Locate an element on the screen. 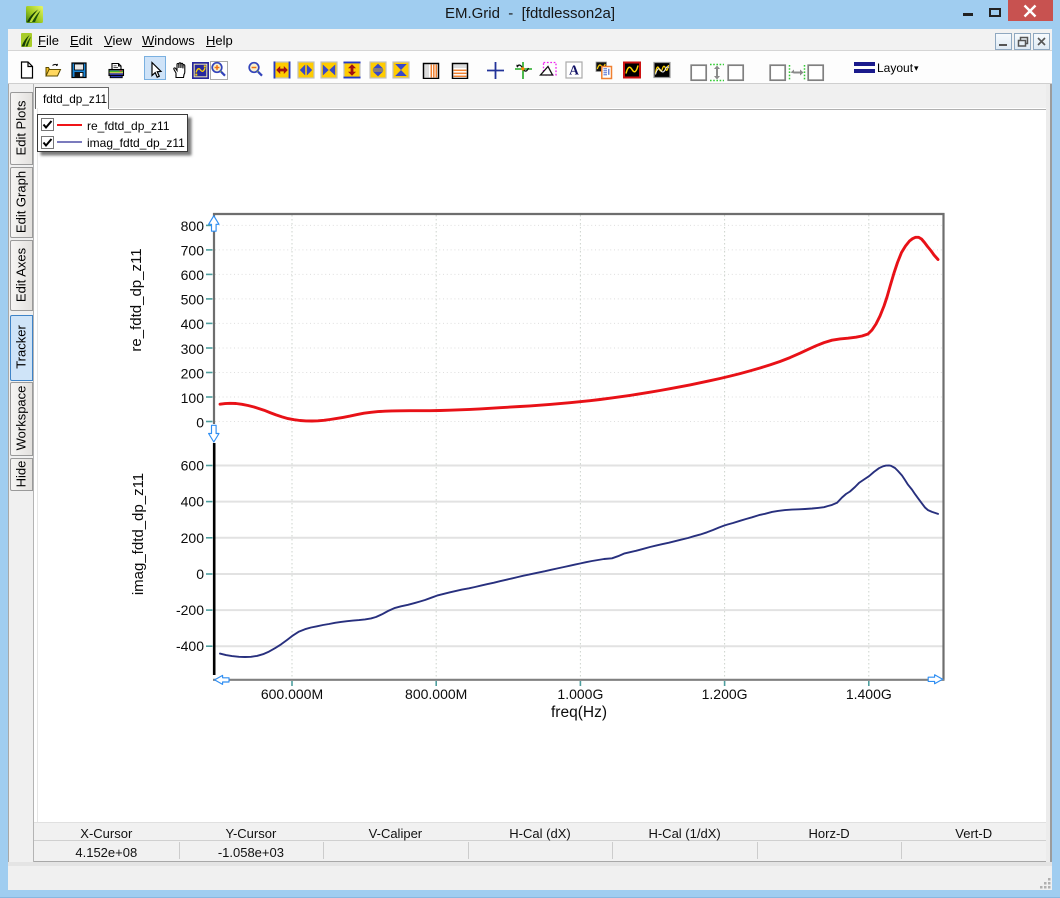 Image resolution: width=1060 pixels, height=898 pixels. svg-text: -400 is located at coordinates (190, 646).